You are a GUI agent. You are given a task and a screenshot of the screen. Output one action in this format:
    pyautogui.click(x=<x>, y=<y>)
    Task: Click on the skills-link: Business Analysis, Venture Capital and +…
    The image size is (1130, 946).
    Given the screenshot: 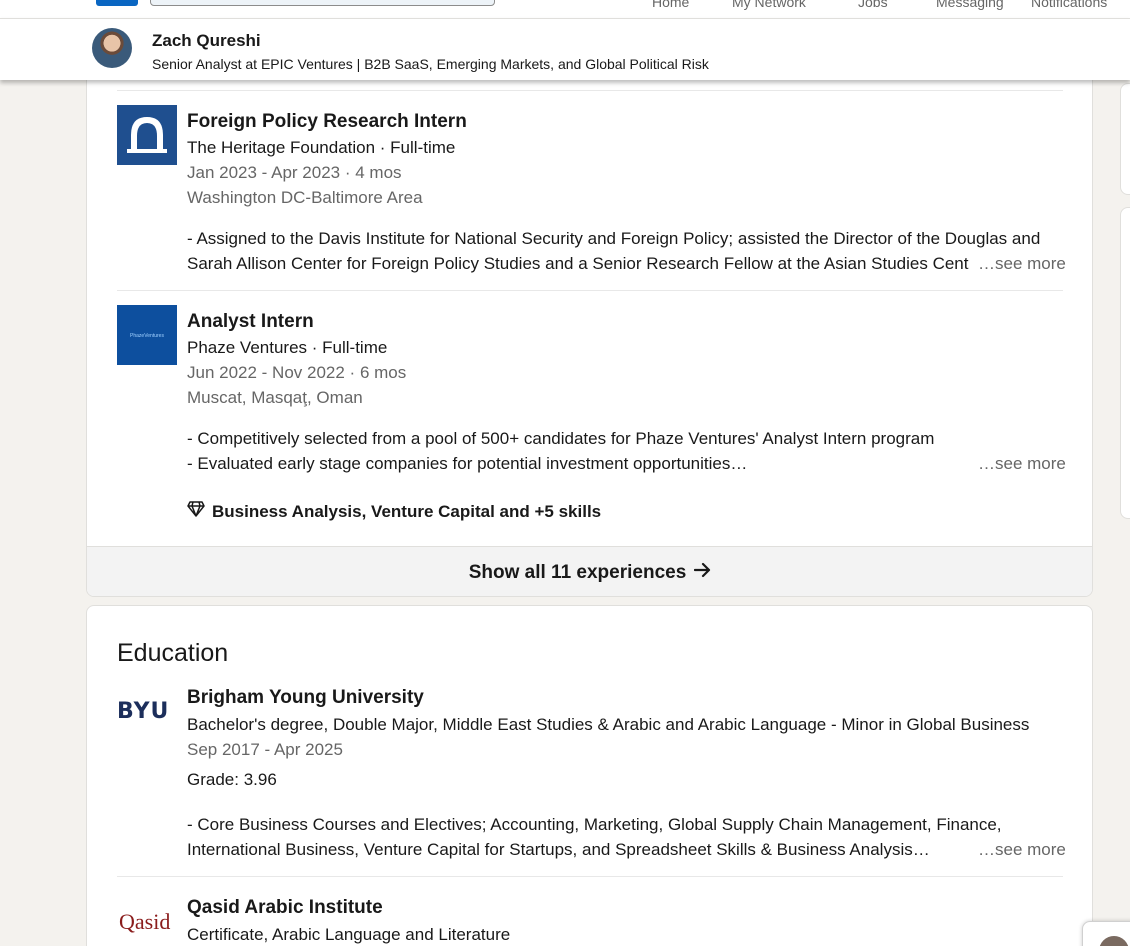 What is the action you would take?
    pyautogui.click(x=394, y=511)
    